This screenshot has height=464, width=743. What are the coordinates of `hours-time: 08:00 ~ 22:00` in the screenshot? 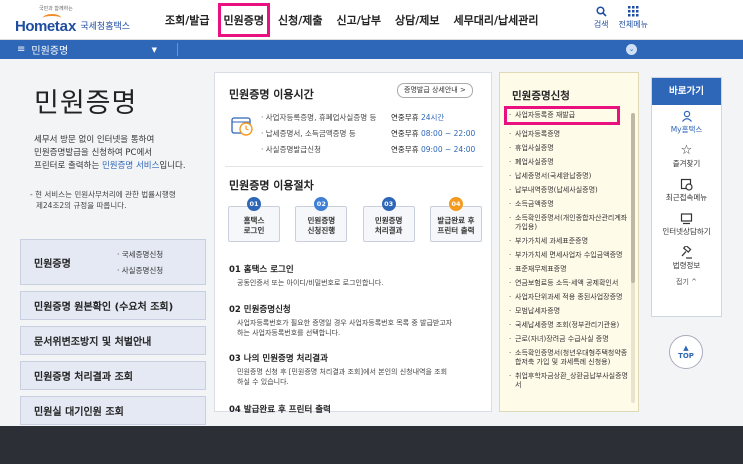 It's located at (448, 133).